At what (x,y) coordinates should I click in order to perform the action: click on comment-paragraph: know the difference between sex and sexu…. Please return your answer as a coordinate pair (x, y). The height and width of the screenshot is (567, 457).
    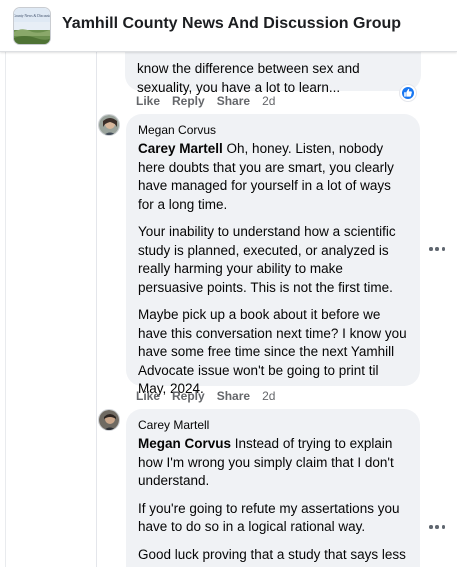
    Looking at the image, I should click on (248, 78).